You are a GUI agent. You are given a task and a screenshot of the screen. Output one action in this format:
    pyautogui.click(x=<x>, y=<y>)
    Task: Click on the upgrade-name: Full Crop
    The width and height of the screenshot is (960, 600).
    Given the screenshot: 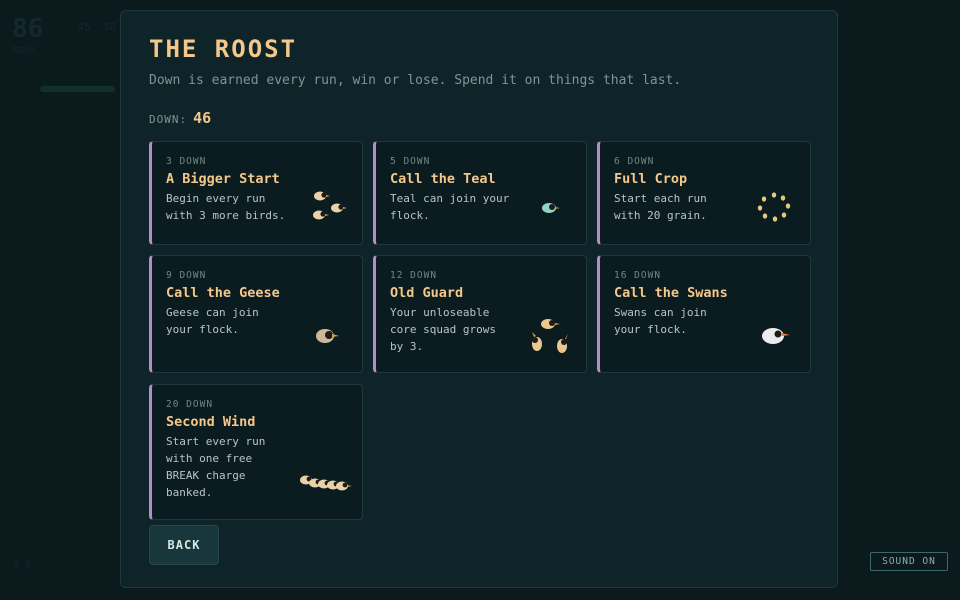 What is the action you would take?
    pyautogui.click(x=651, y=179)
    